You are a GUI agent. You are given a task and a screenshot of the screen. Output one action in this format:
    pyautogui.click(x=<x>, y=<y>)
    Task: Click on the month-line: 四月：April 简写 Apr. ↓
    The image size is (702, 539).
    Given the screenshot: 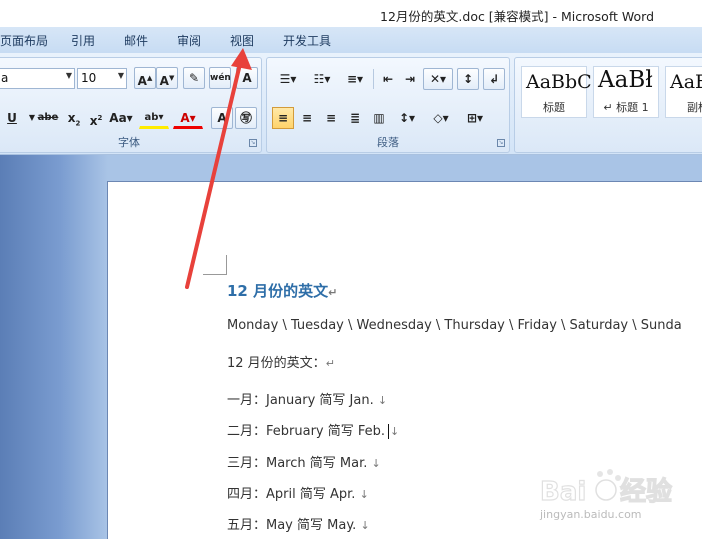 What is the action you would take?
    pyautogui.click(x=298, y=492)
    